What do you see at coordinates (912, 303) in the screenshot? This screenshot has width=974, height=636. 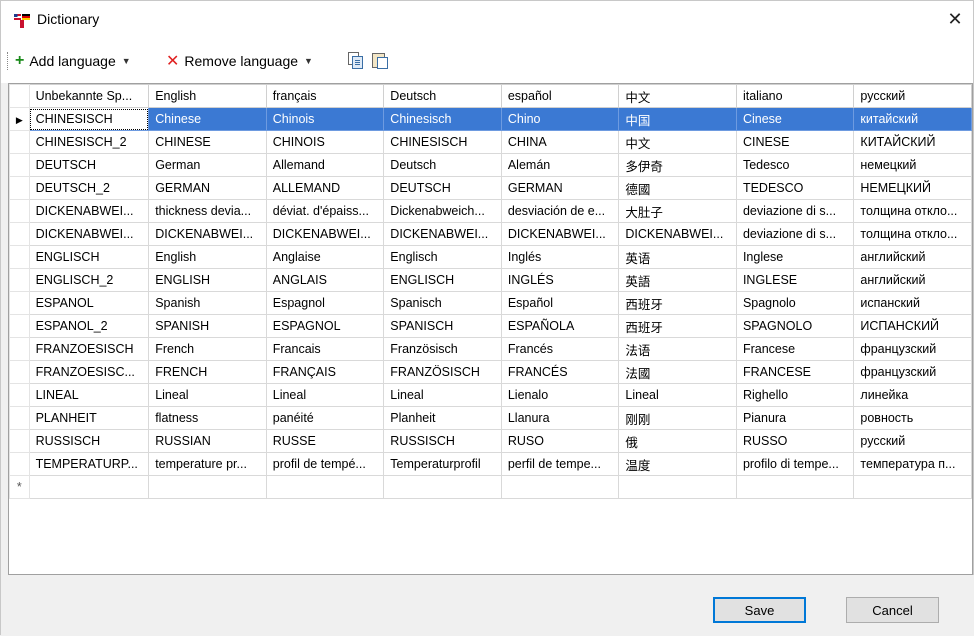 I see `table-cell: испанский` at bounding box center [912, 303].